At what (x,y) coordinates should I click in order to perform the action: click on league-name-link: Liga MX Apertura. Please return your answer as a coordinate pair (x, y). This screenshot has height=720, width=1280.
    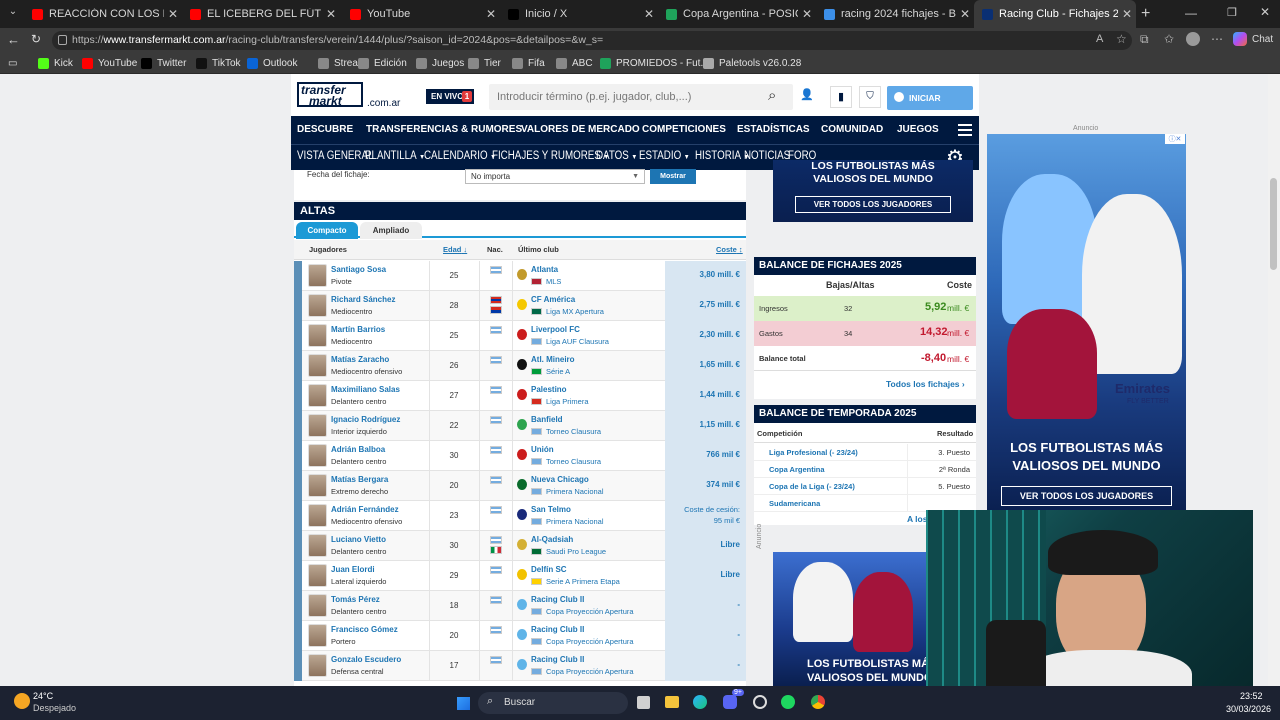
    Looking at the image, I should click on (575, 311).